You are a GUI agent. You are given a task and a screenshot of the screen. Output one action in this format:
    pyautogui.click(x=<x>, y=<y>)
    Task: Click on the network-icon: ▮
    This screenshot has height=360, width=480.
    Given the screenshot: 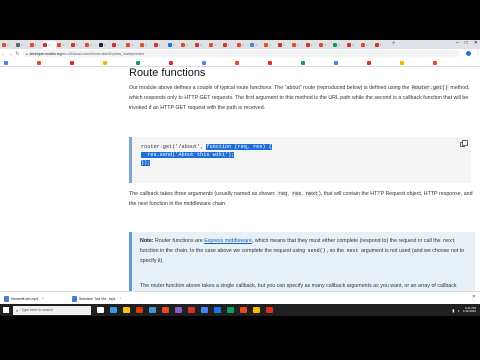 What is the action you would take?
    pyautogui.click(x=453, y=310)
    